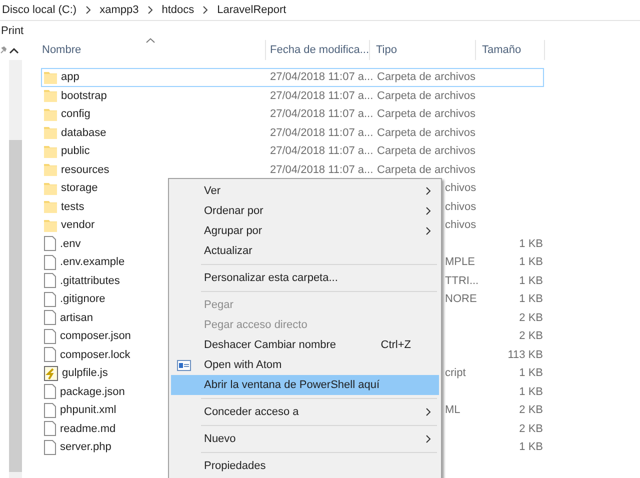 The height and width of the screenshot is (478, 640). I want to click on file-name: app, so click(70, 77).